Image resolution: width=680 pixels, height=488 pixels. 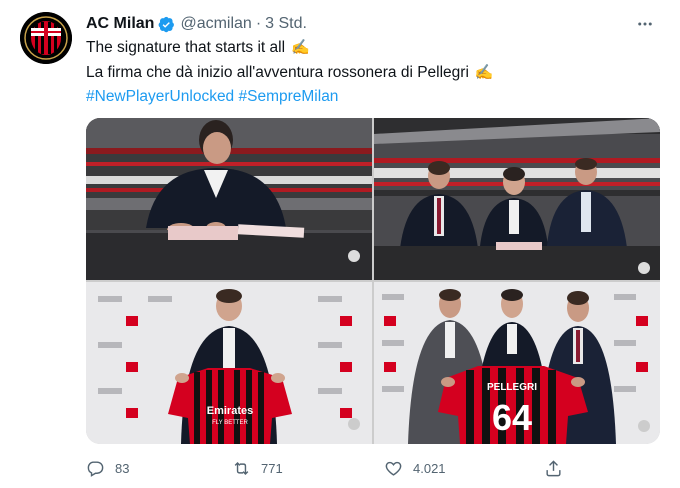 I want to click on acmilan-crest-logo, so click(x=46, y=38).